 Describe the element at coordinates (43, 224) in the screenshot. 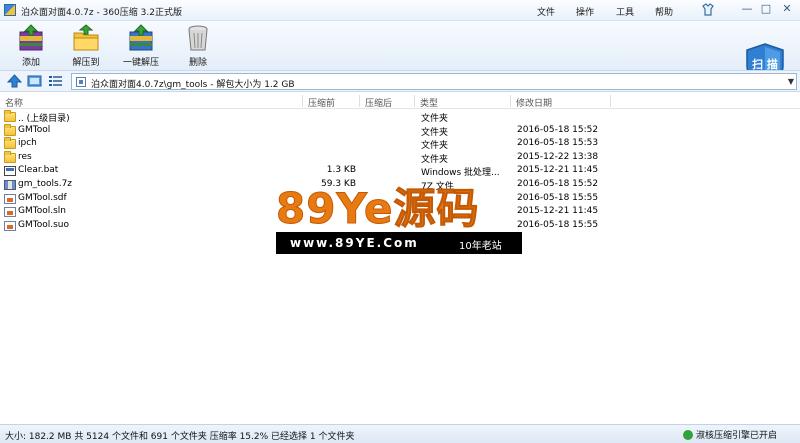

I see `file-name: GMTool.suo` at that location.